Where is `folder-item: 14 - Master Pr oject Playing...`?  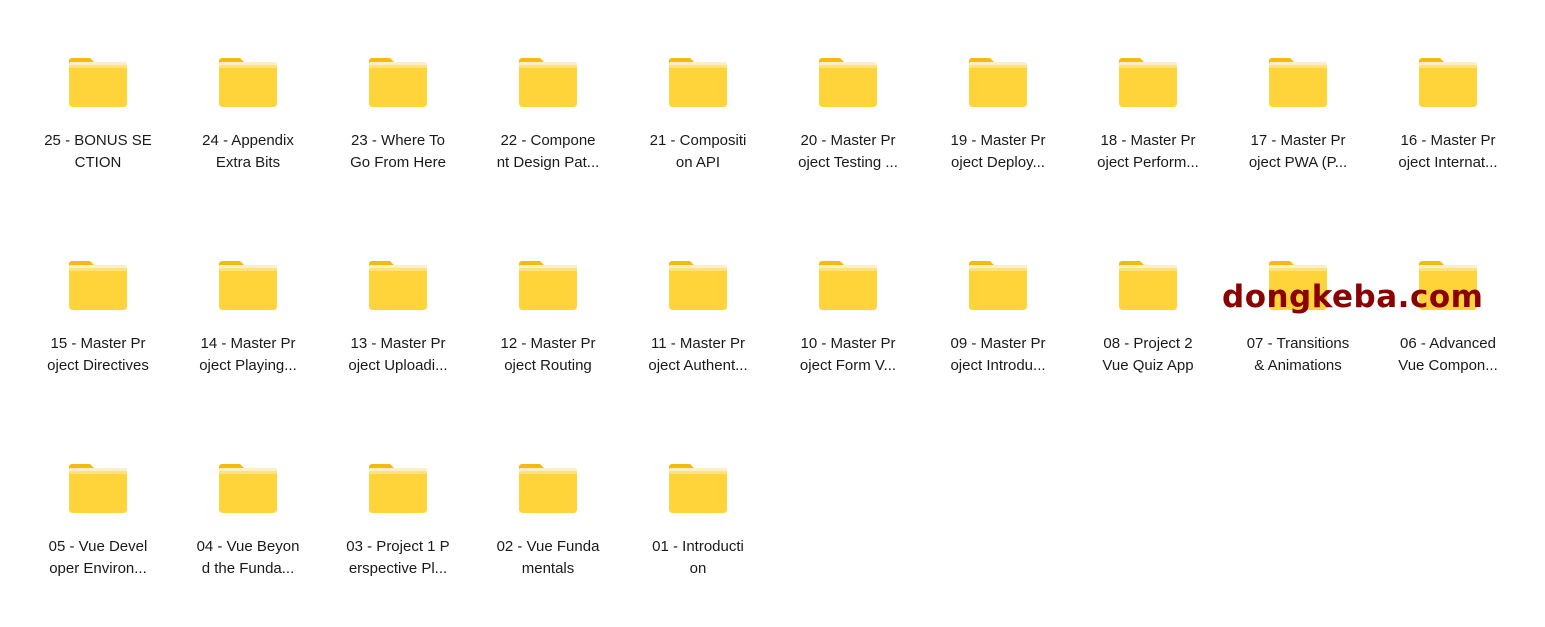 folder-item: 14 - Master Pr oject Playing... is located at coordinates (248, 298).